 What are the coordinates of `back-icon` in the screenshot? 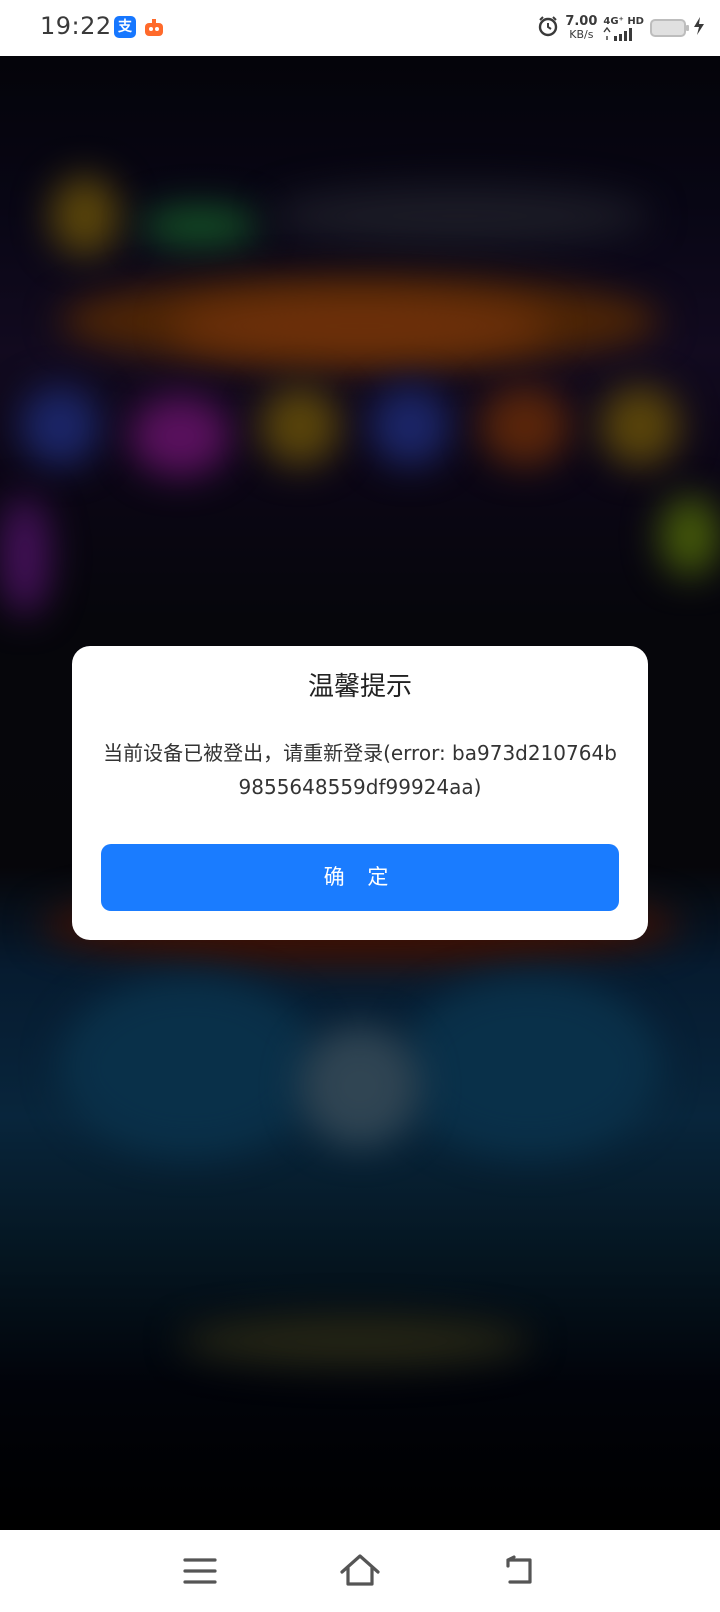 It's located at (520, 1571).